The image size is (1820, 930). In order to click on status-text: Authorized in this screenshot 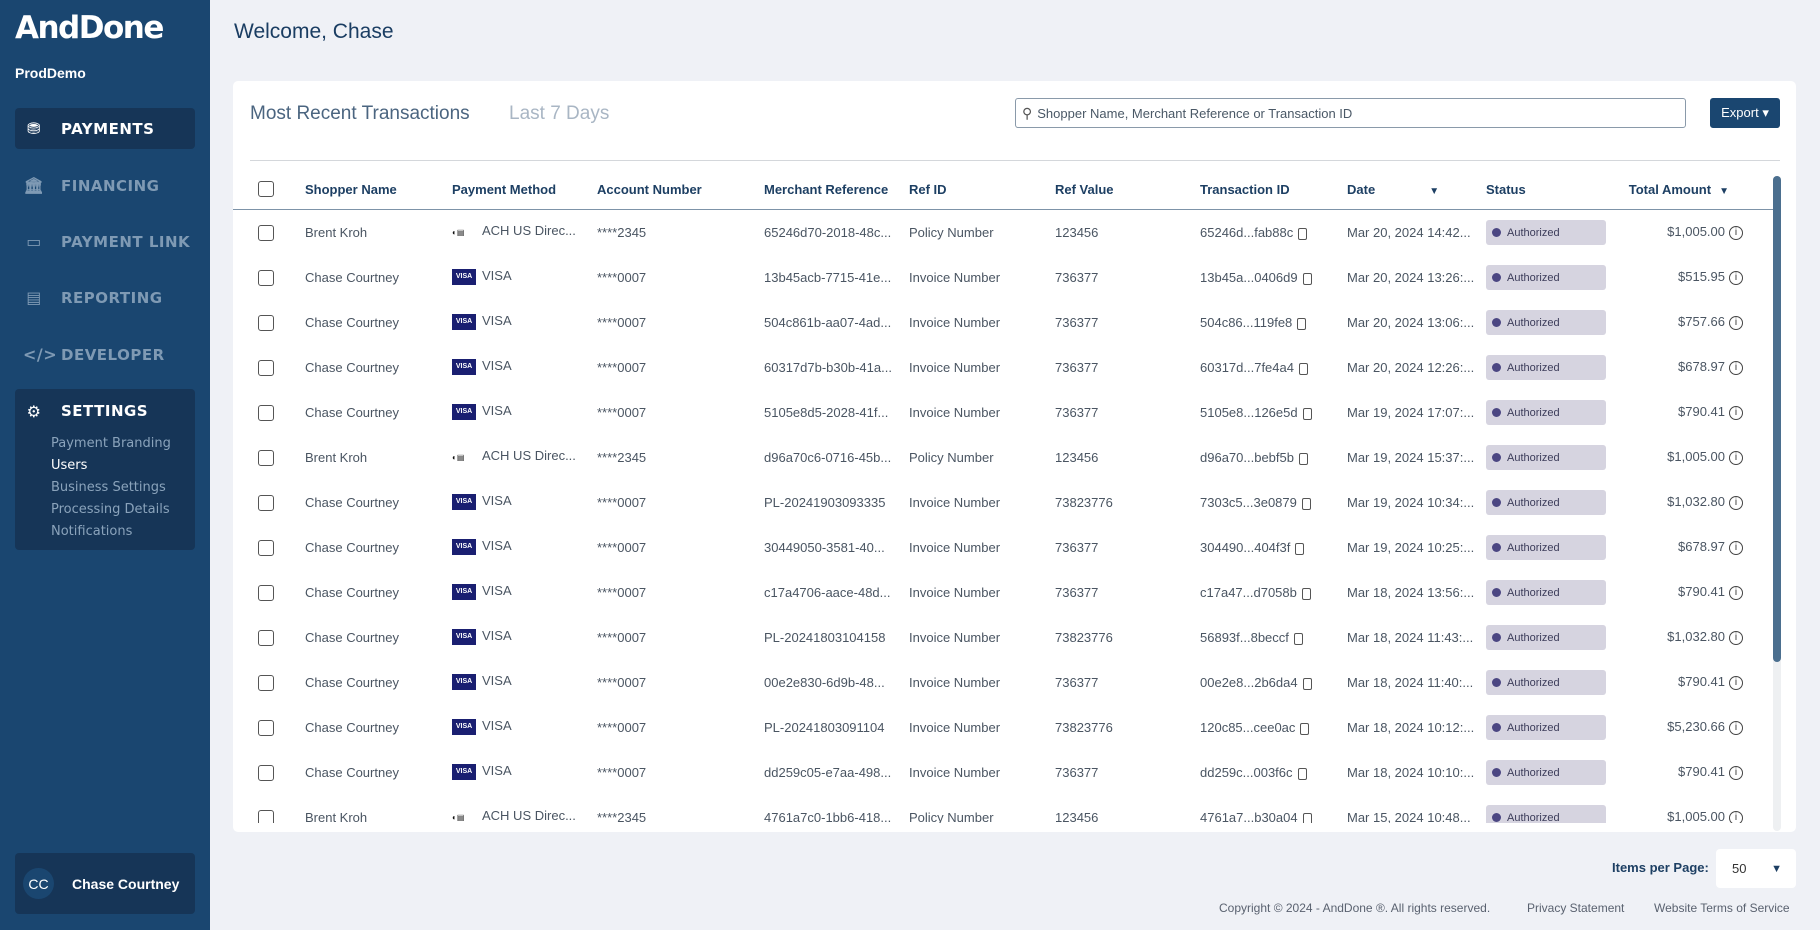, I will do `click(1533, 772)`.